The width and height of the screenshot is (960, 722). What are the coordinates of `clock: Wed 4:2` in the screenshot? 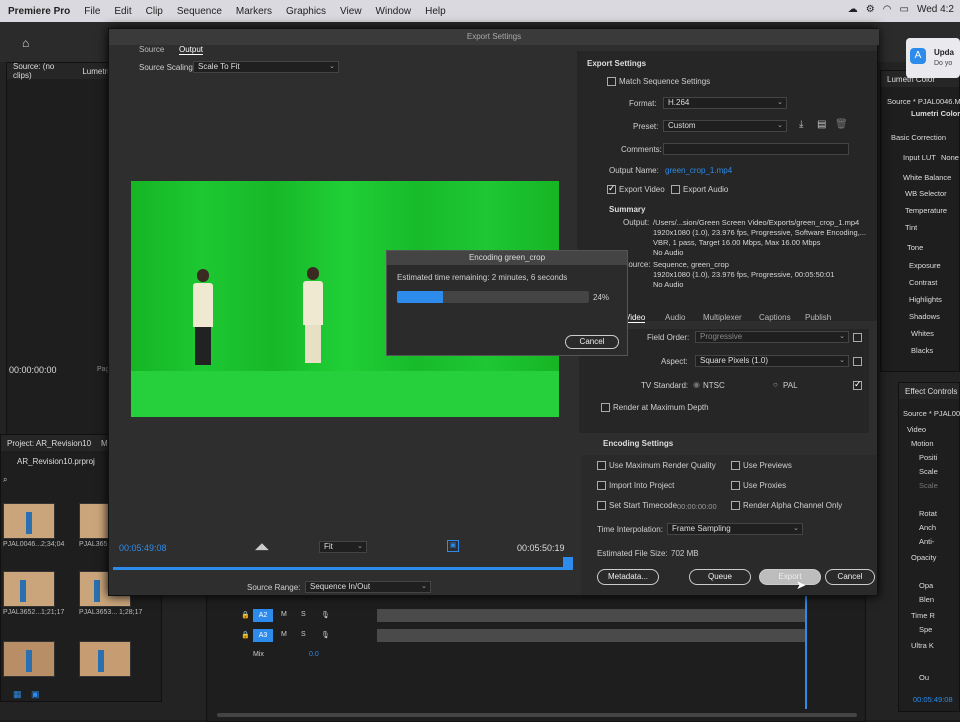 It's located at (935, 9).